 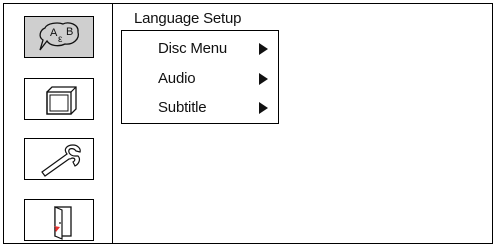 I want to click on wrench-icon, so click(x=61, y=160).